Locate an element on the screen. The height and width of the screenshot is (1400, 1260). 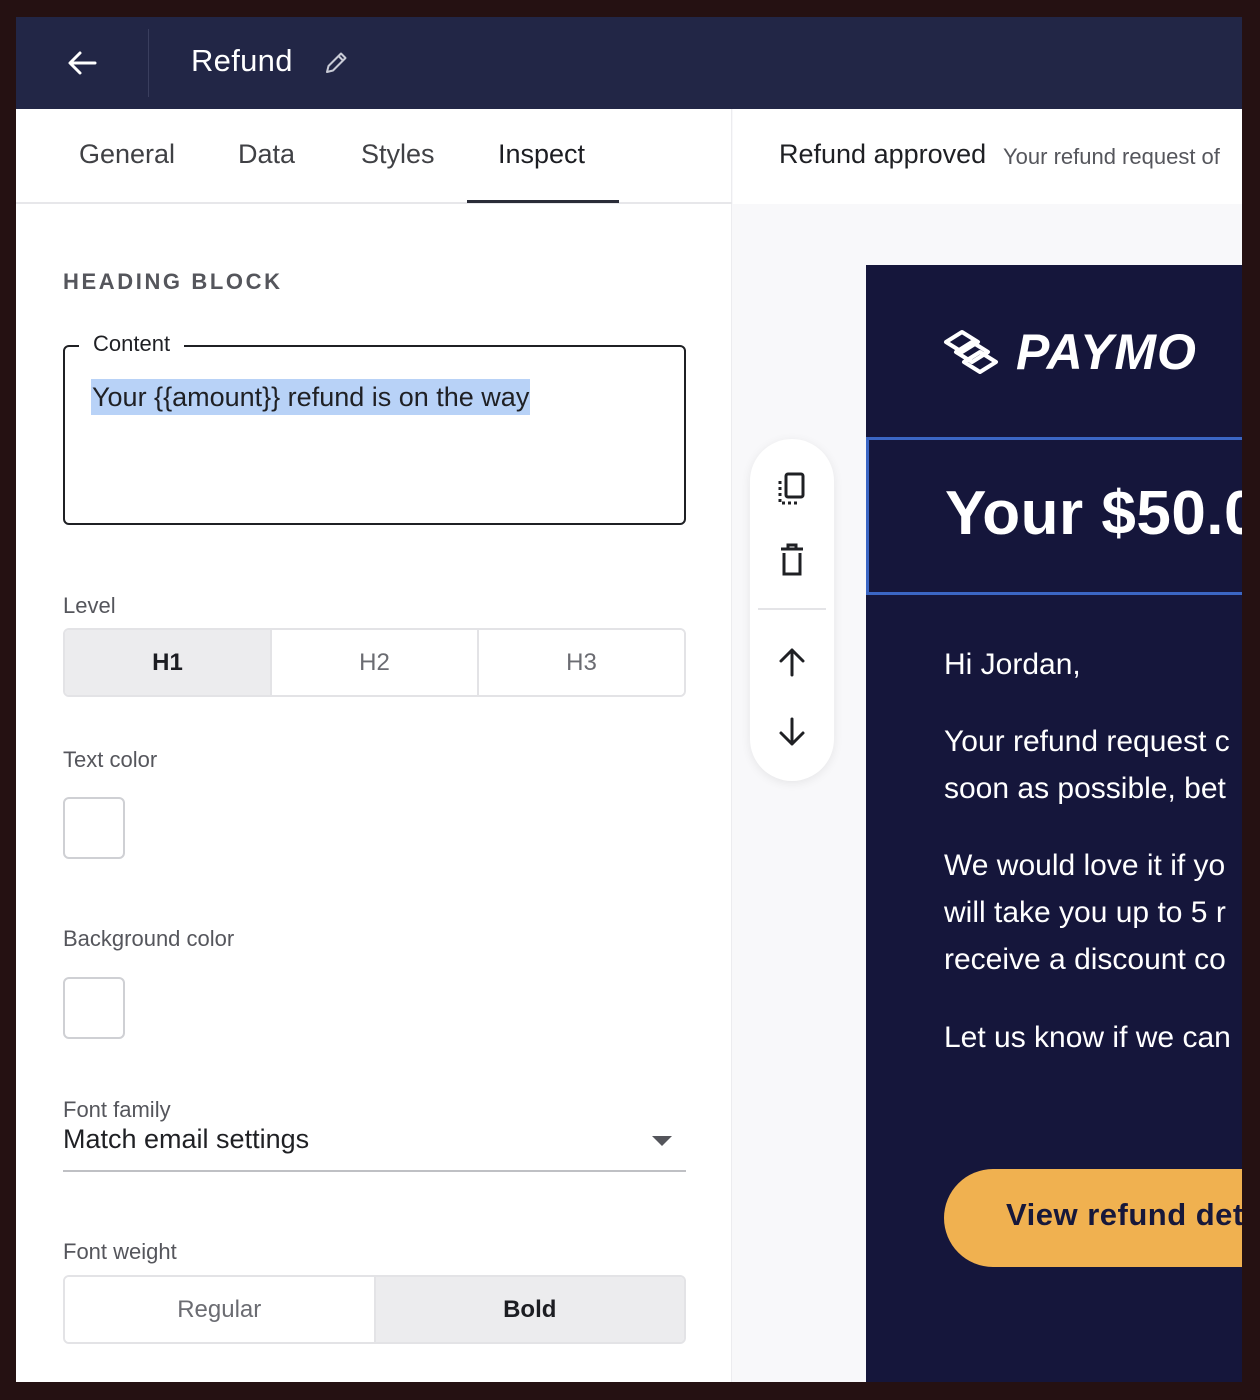
font-family-select: Match email settings is located at coordinates (374, 1143).